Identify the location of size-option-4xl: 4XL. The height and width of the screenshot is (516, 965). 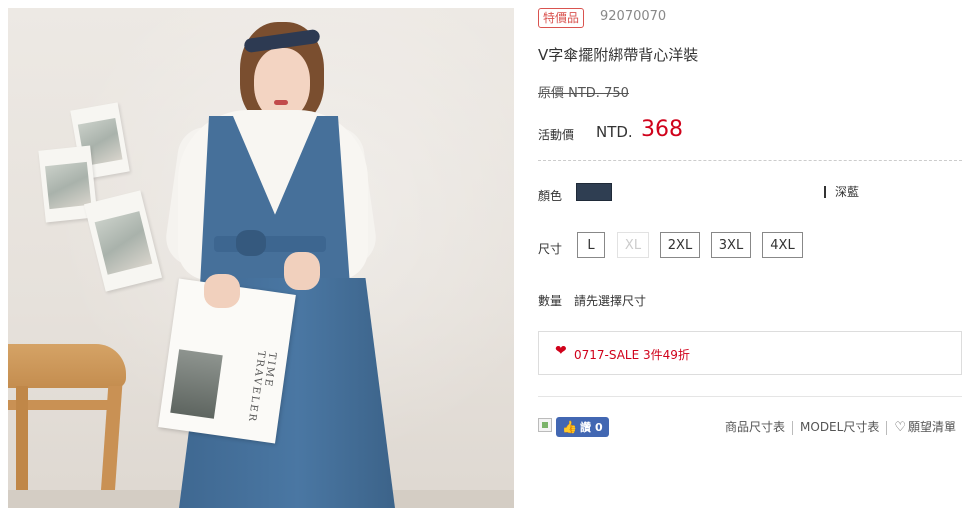
(782, 245).